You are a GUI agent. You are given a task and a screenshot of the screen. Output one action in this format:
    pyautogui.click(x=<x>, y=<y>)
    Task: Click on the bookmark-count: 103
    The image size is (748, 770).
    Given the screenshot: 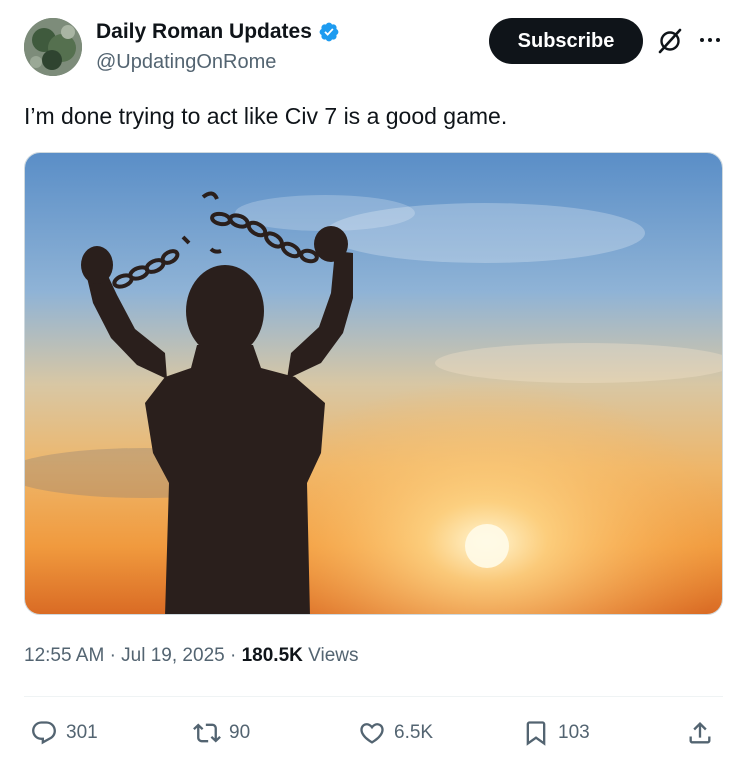 What is the action you would take?
    pyautogui.click(x=574, y=732)
    